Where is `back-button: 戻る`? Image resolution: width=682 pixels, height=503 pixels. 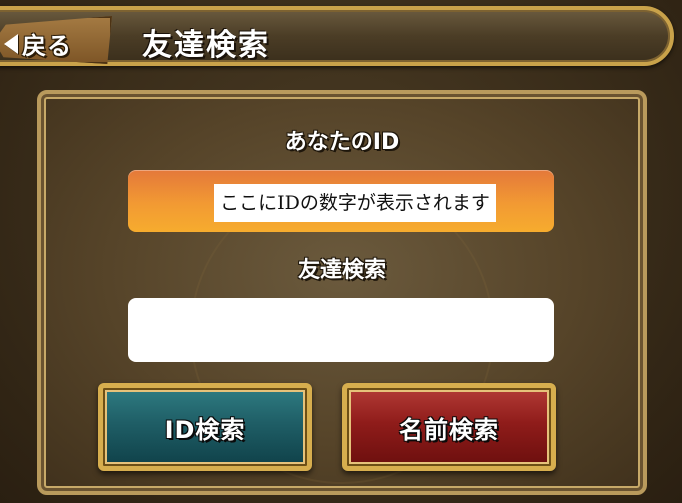
back-button: 戻る is located at coordinates (56, 40).